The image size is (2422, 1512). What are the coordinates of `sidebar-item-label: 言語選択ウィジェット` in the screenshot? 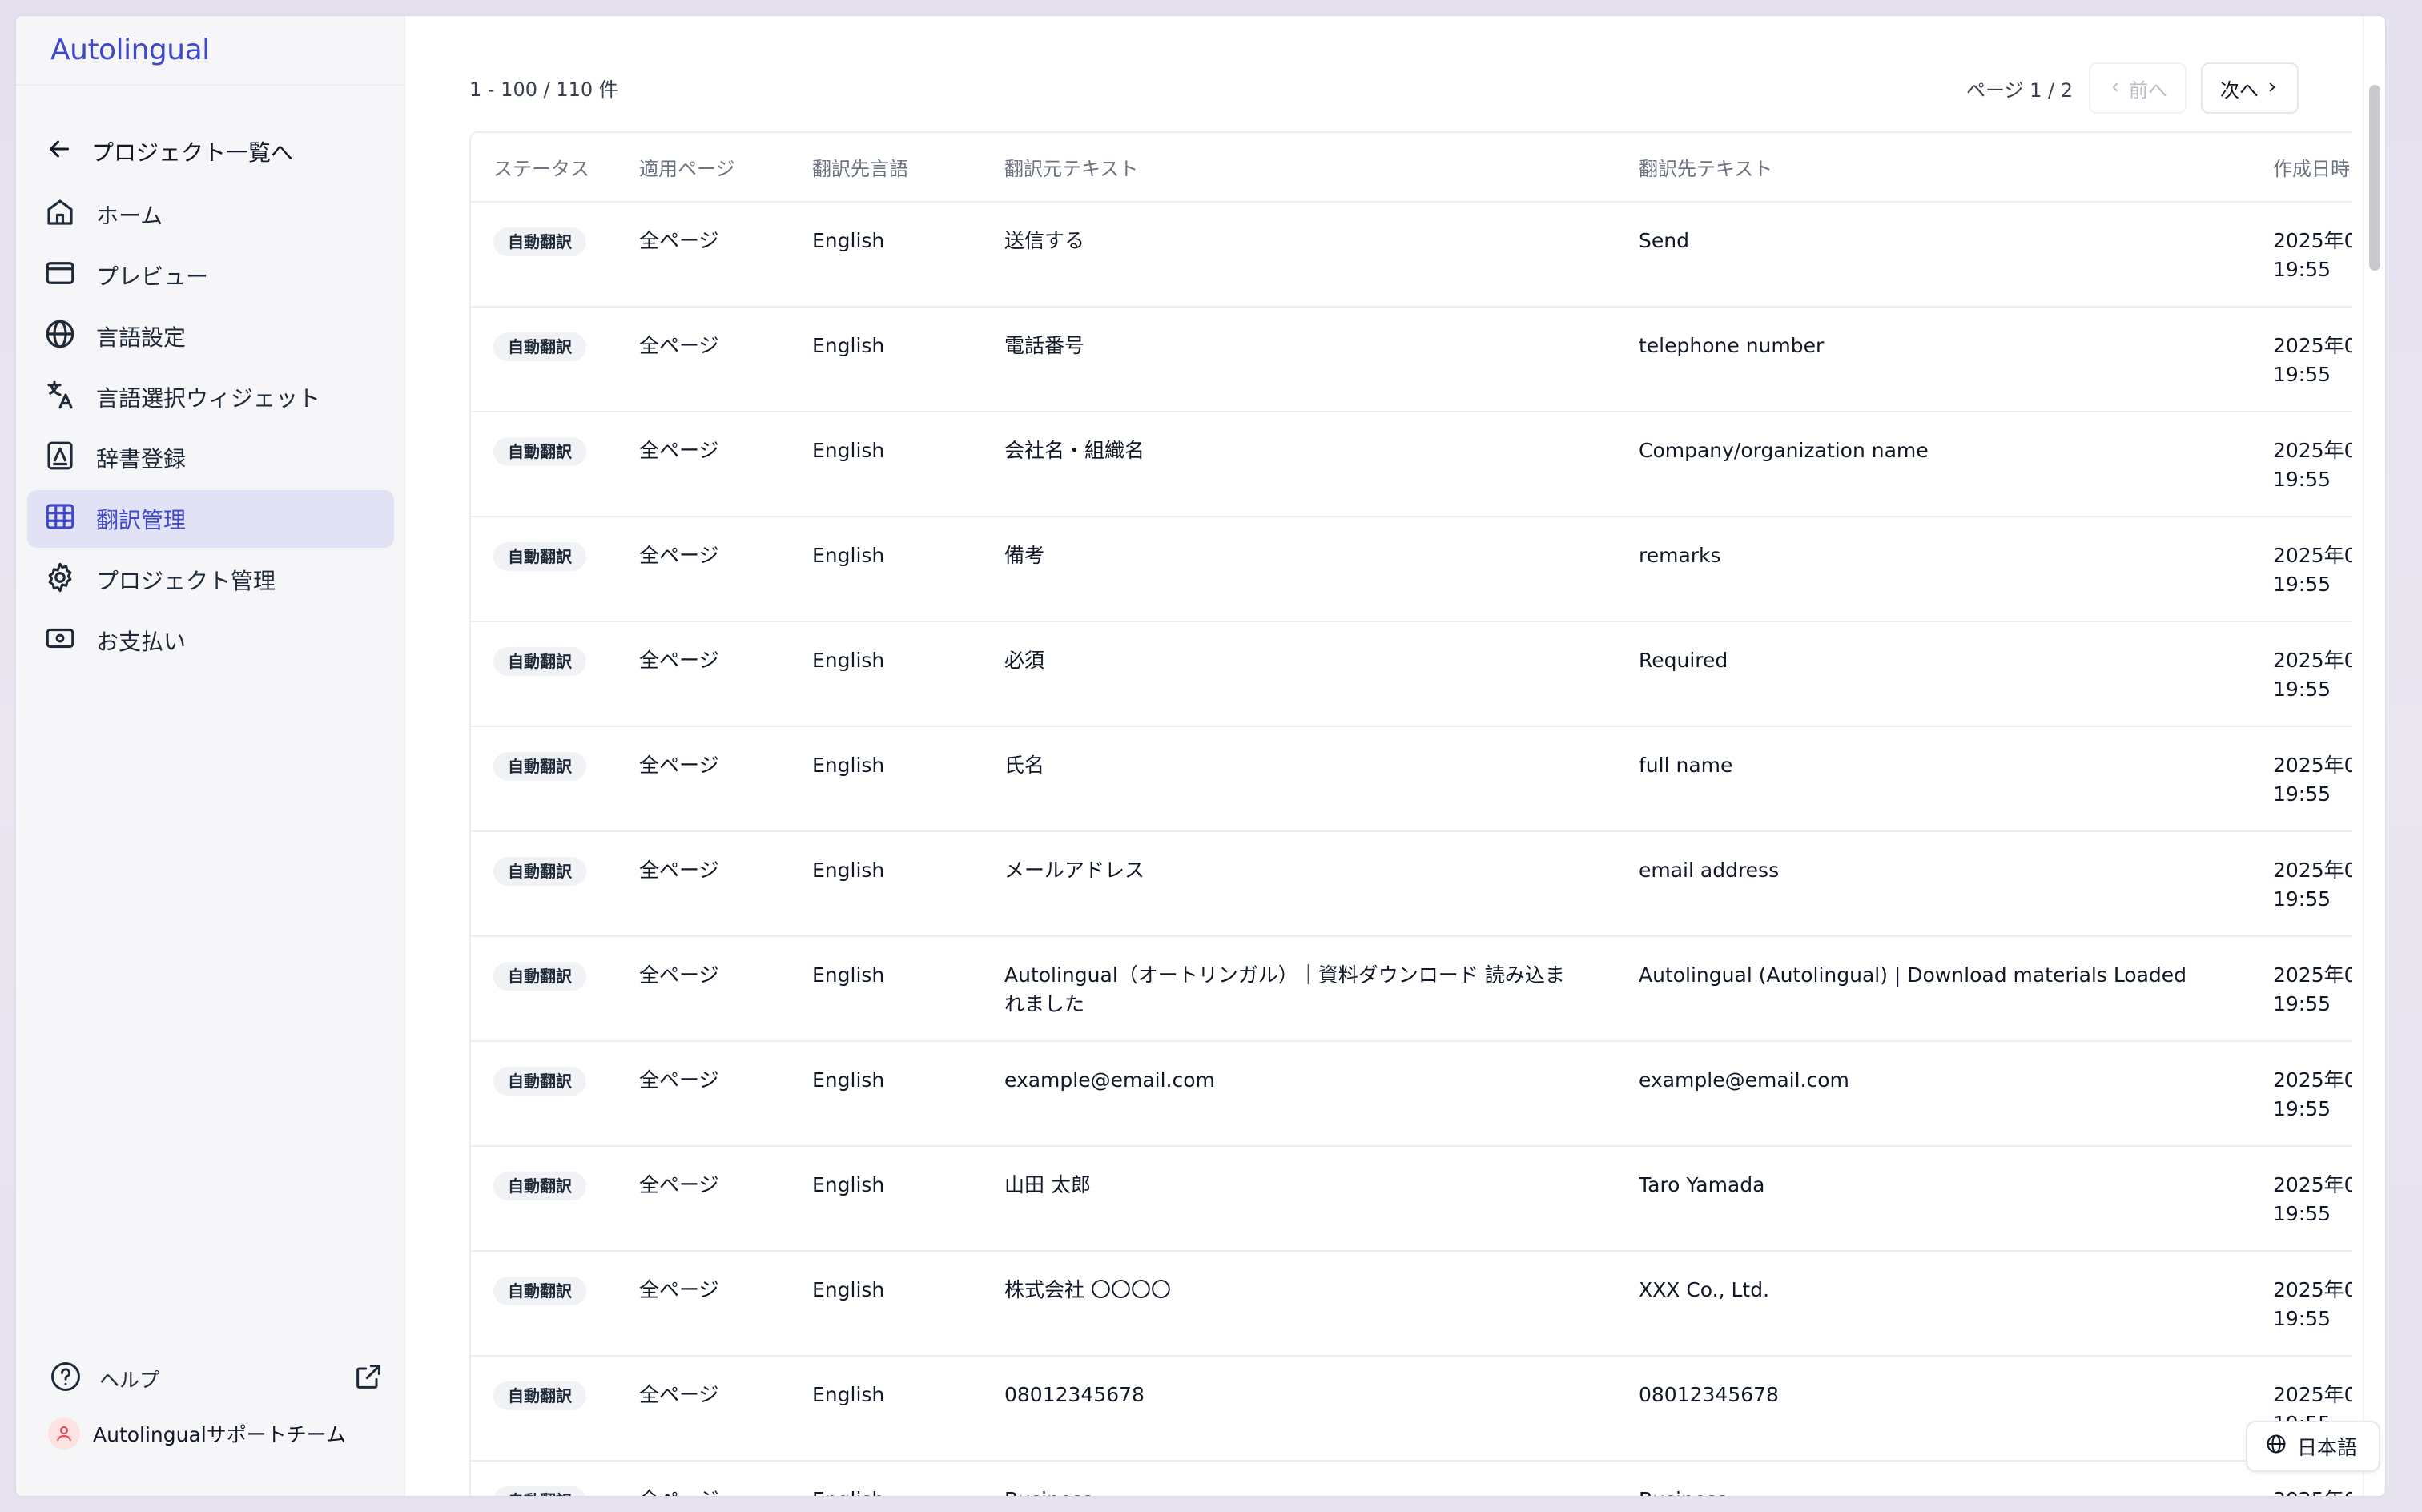 It's located at (208, 398).